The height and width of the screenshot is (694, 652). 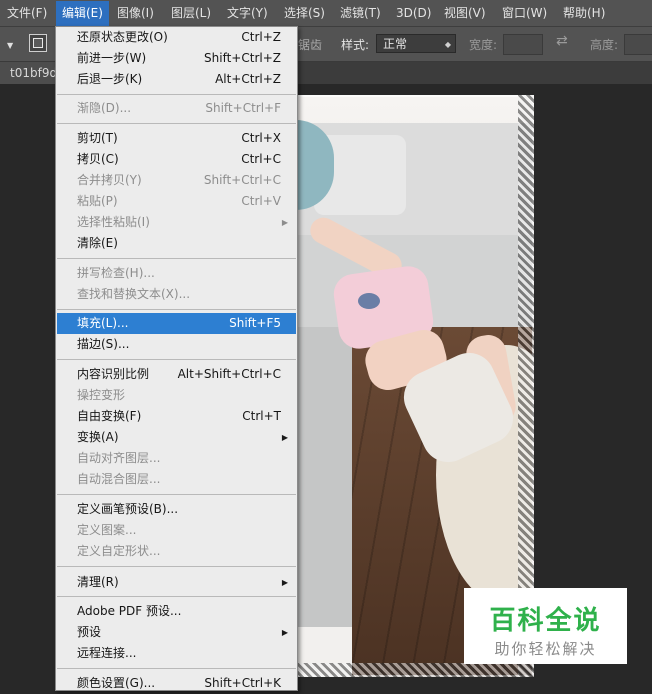 I want to click on menu-item-content-aware-scale: 内容识别比例 Alt+Shift+Ctrl+C, so click(x=176, y=374).